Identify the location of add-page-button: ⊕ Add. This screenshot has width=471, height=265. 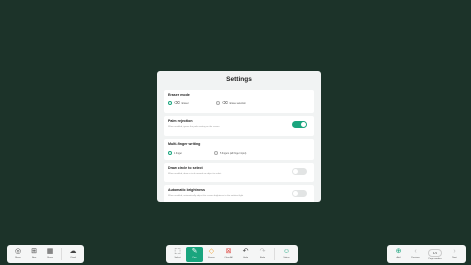
(398, 254).